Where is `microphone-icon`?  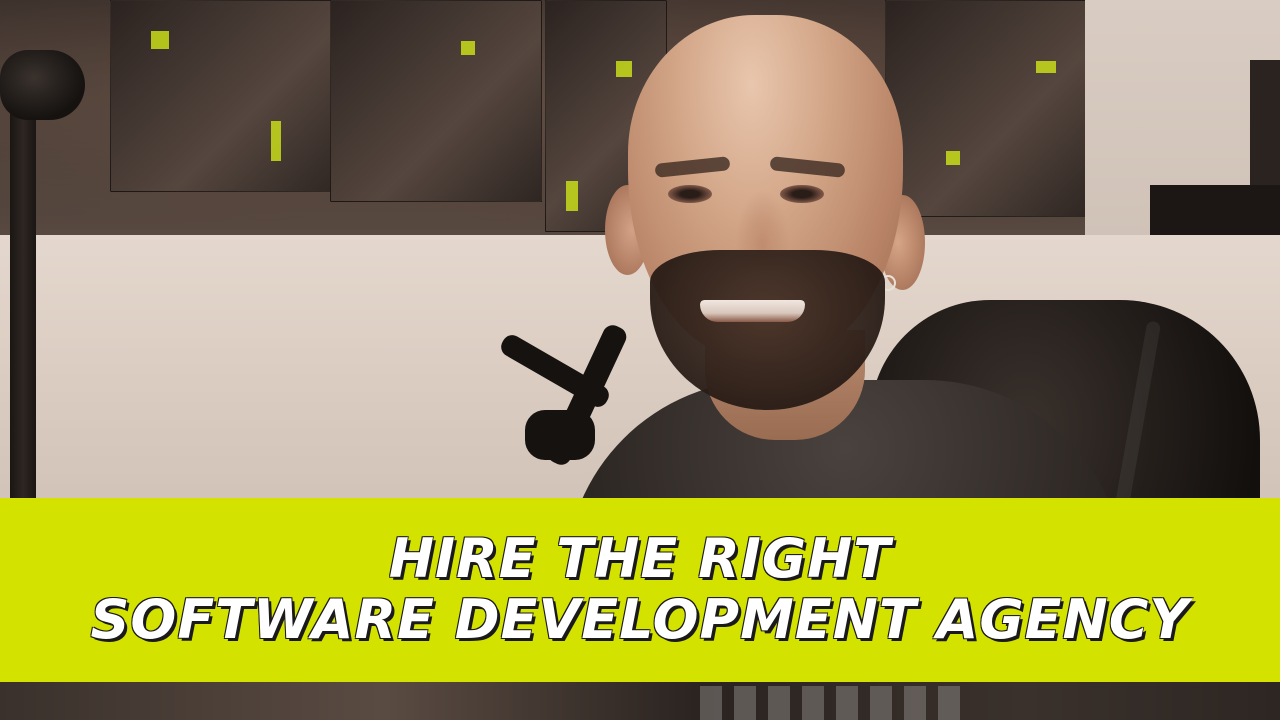 microphone-icon is located at coordinates (42, 85).